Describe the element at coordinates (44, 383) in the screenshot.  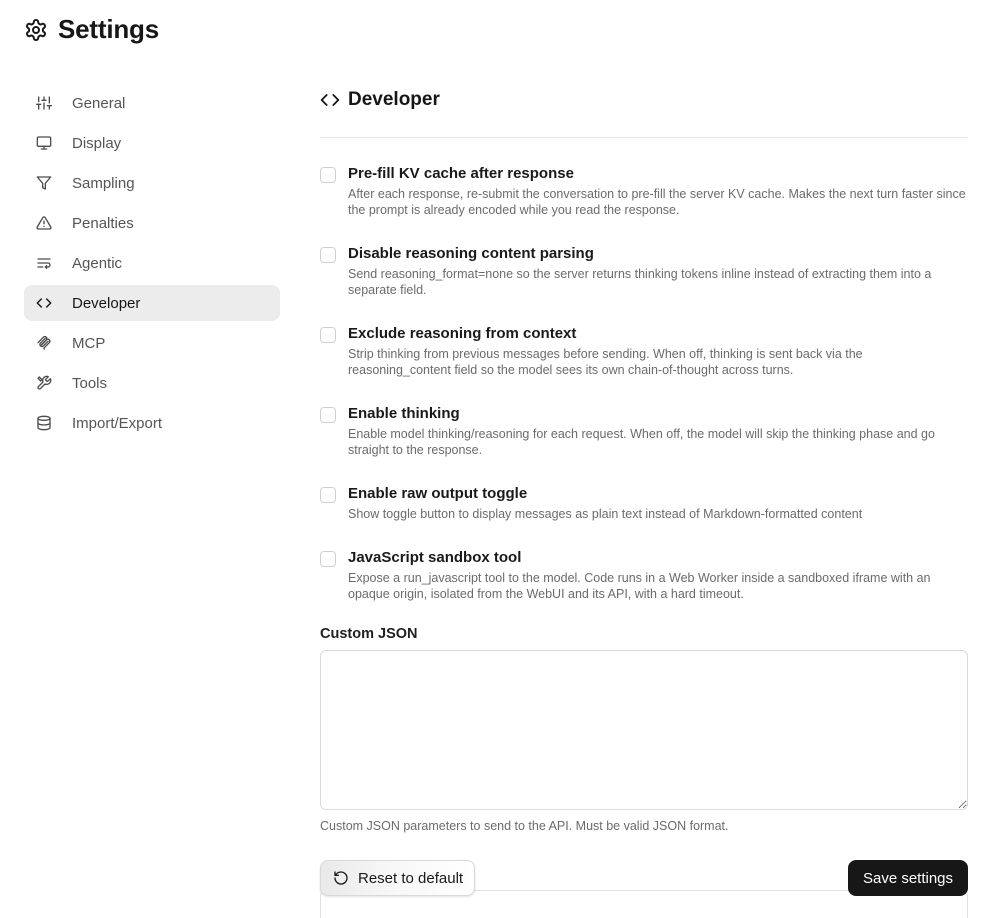
I see `tools-icon` at that location.